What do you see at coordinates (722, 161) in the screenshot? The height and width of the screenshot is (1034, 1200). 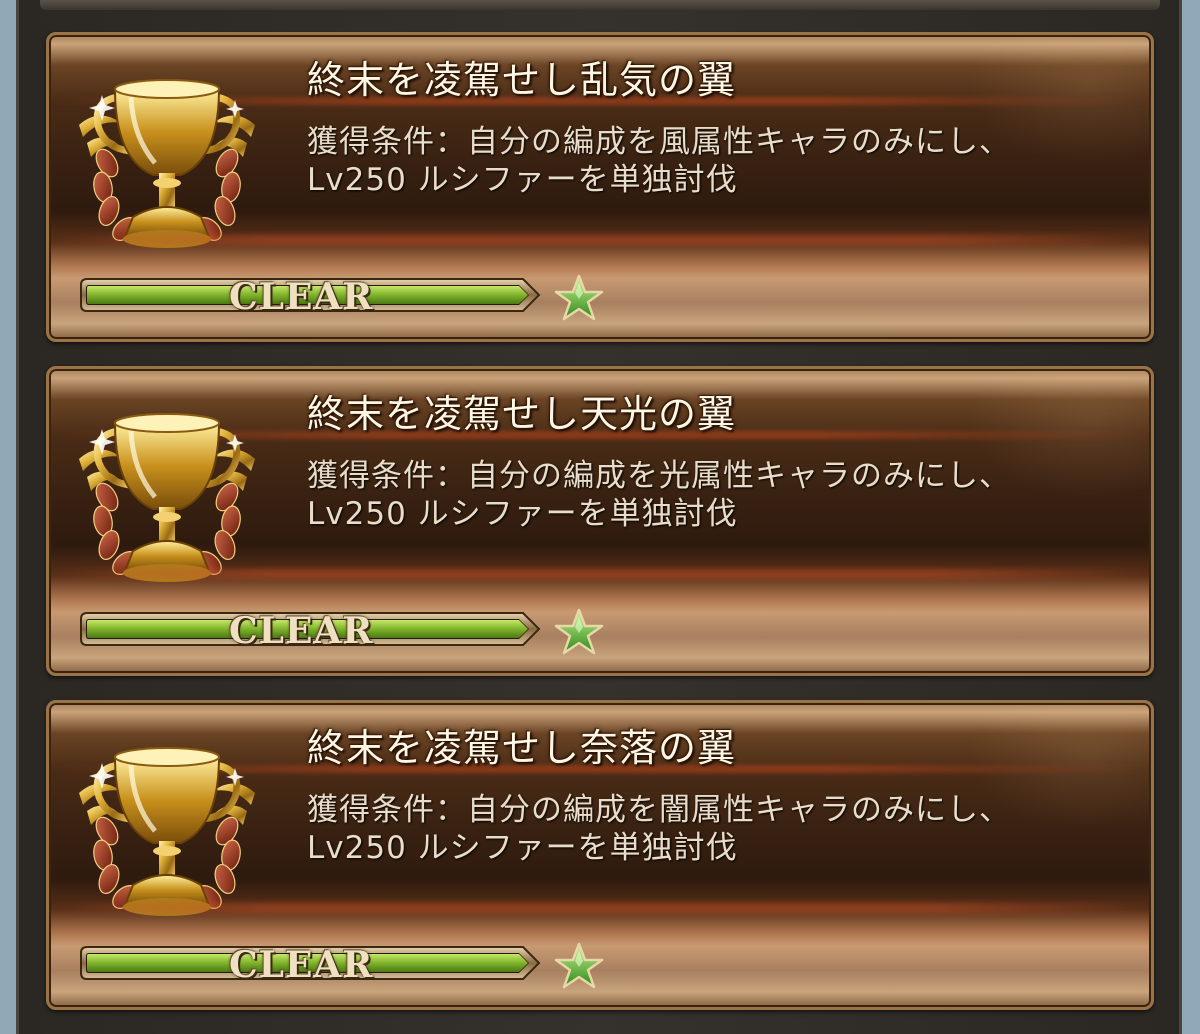 I see `achievement-condition: 獲得条件：自分の編成を風属性キャラのみにし、 Lv250 ルシファーを単独討伐` at bounding box center [722, 161].